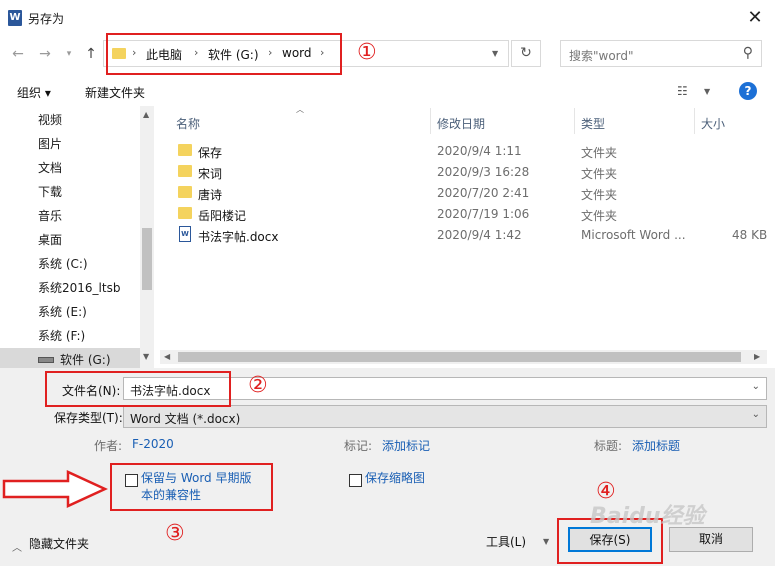 The height and width of the screenshot is (566, 775). What do you see at coordinates (50, 168) in the screenshot?
I see `sidebar-item-label: 文档` at bounding box center [50, 168].